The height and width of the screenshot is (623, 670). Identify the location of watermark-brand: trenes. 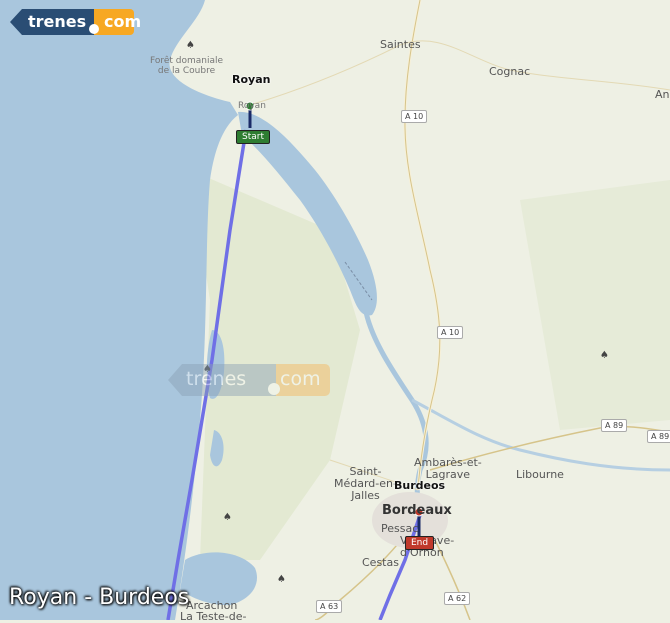
(216, 379).